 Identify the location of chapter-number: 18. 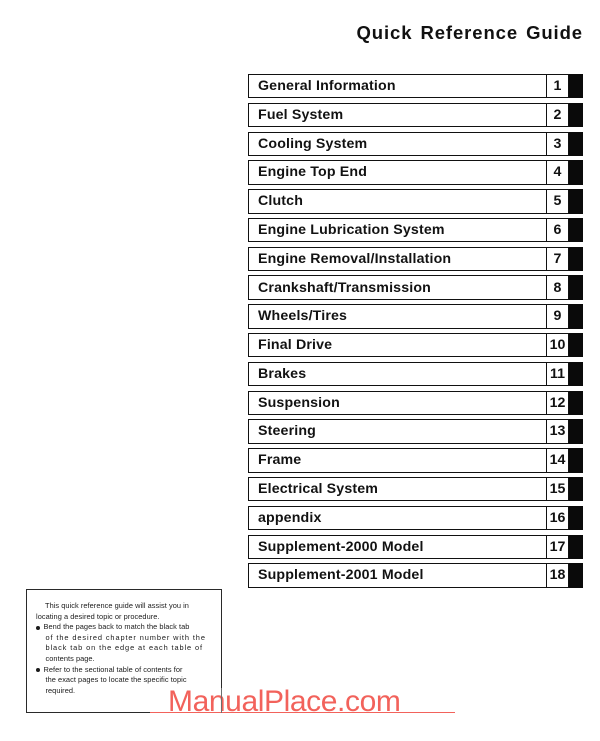
(557, 575).